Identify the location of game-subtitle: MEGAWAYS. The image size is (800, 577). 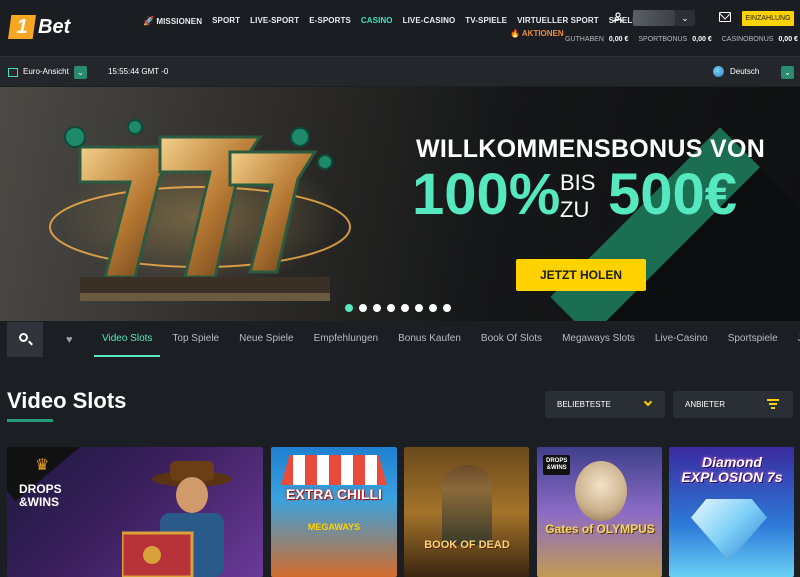
(334, 527).